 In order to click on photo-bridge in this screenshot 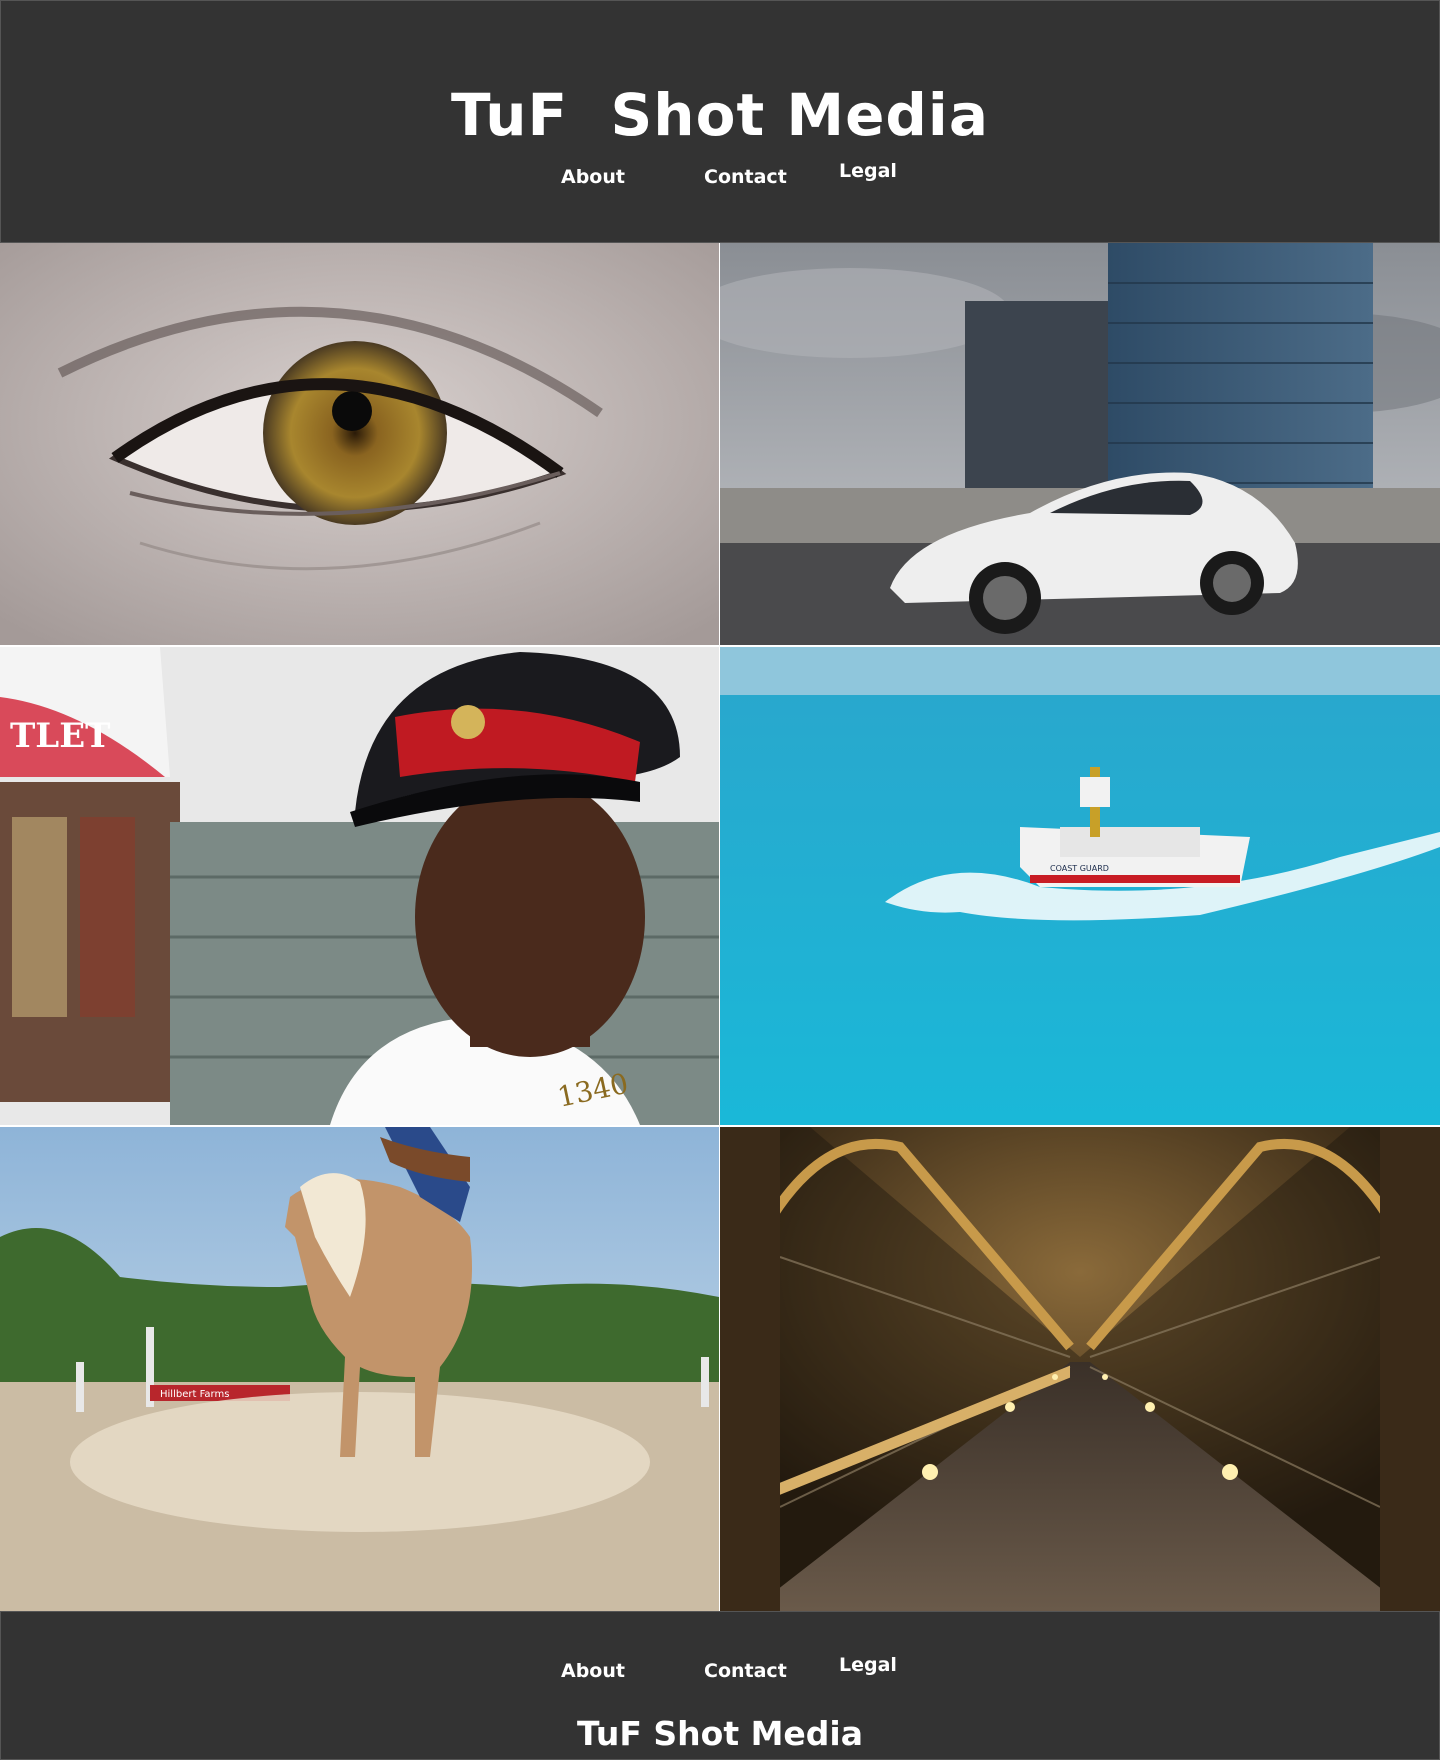, I will do `click(1080, 1369)`.